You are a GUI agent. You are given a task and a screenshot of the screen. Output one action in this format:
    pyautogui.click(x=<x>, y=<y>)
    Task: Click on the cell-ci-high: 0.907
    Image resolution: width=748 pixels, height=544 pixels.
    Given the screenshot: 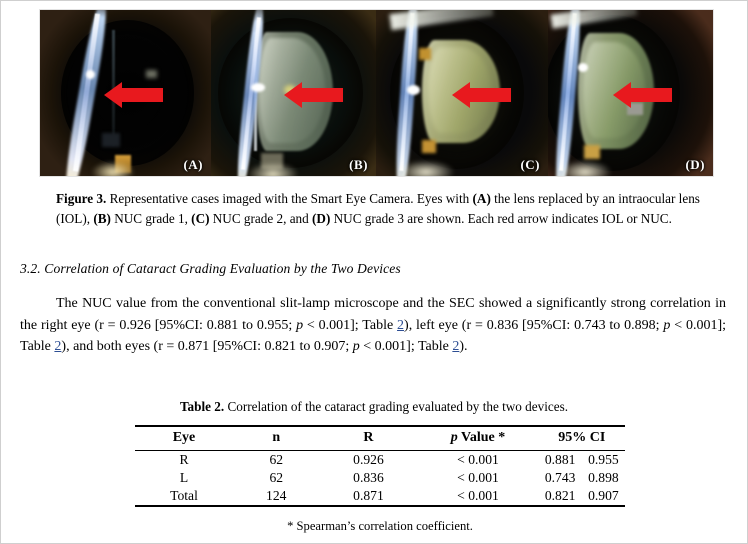 What is the action you would take?
    pyautogui.click(x=603, y=495)
    